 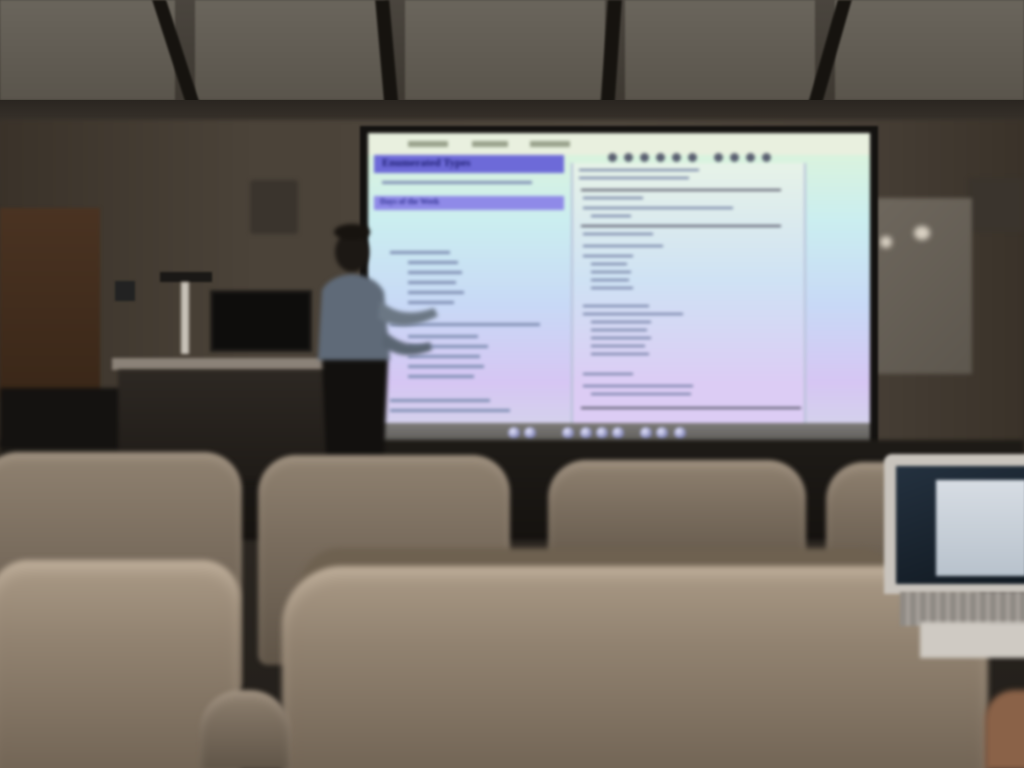 I want to click on presenter-hair, so click(x=352, y=232).